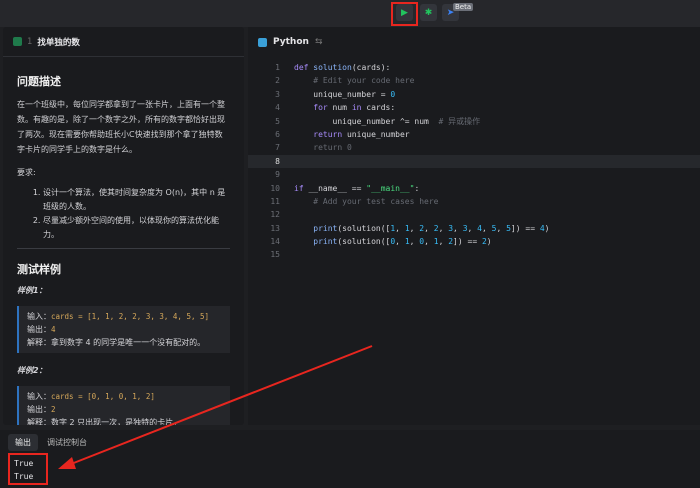 The width and height of the screenshot is (700, 488). What do you see at coordinates (215, 407) in the screenshot?
I see `annotation-arrow` at bounding box center [215, 407].